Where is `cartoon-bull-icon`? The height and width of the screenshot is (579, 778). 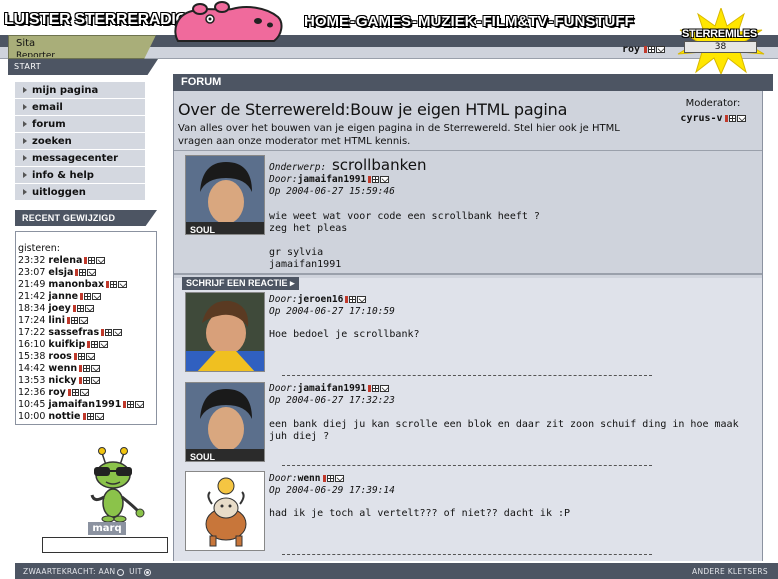 cartoon-bull-icon is located at coordinates (225, 511).